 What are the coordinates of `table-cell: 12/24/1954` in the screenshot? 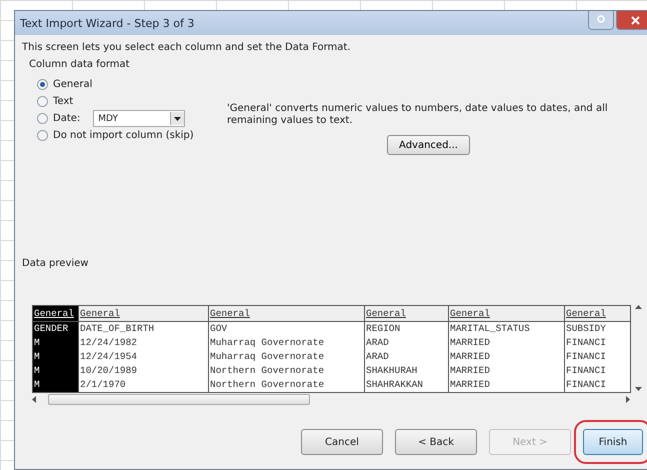 It's located at (143, 357).